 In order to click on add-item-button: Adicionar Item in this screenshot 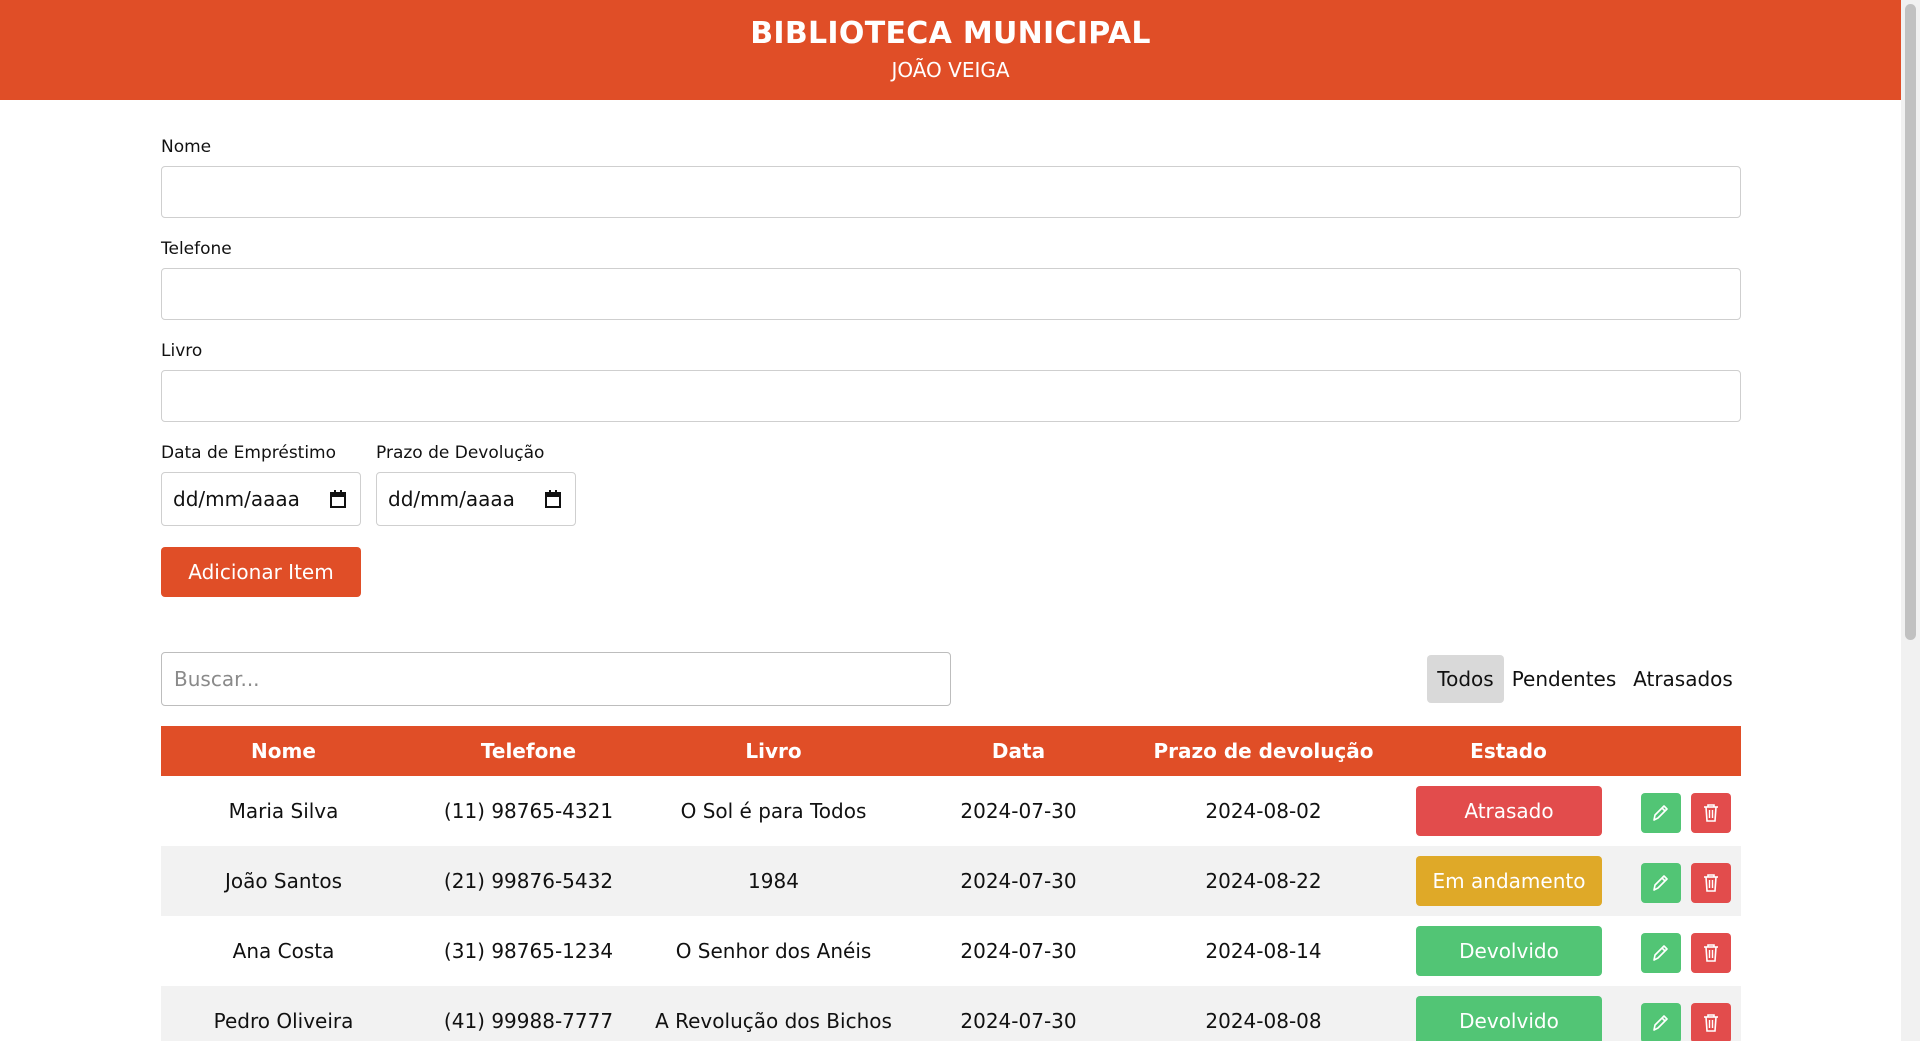, I will do `click(261, 572)`.